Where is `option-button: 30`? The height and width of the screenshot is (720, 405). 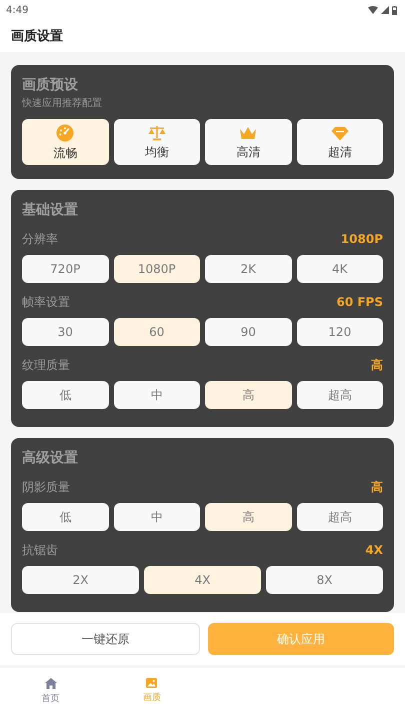 option-button: 30 is located at coordinates (65, 332).